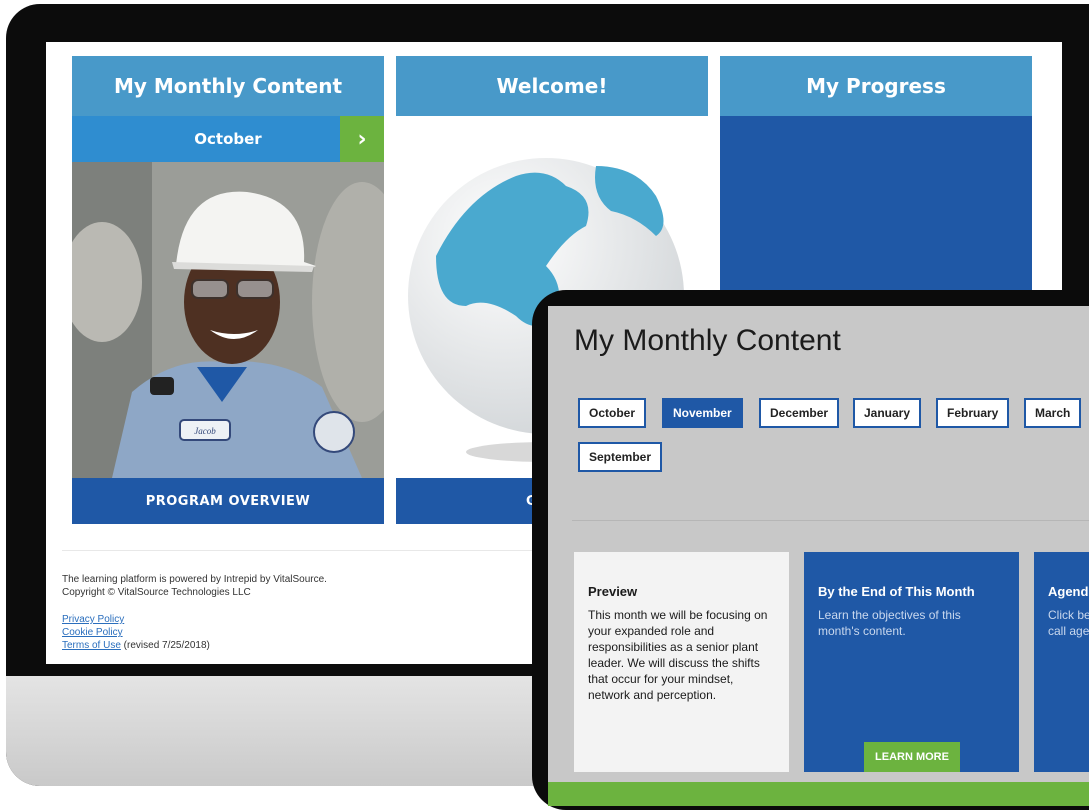  I want to click on month-button-december: December, so click(799, 413).